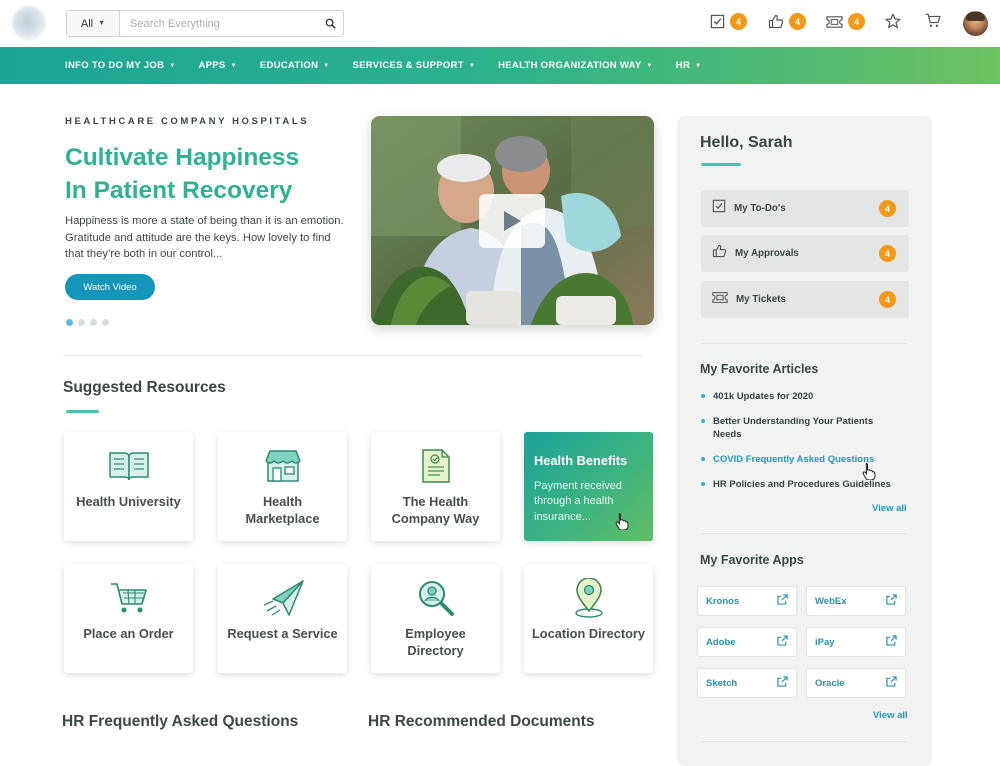 The image size is (1000, 766). Describe the element at coordinates (747, 683) in the screenshot. I see `app-tile-sketch: Sketch` at that location.